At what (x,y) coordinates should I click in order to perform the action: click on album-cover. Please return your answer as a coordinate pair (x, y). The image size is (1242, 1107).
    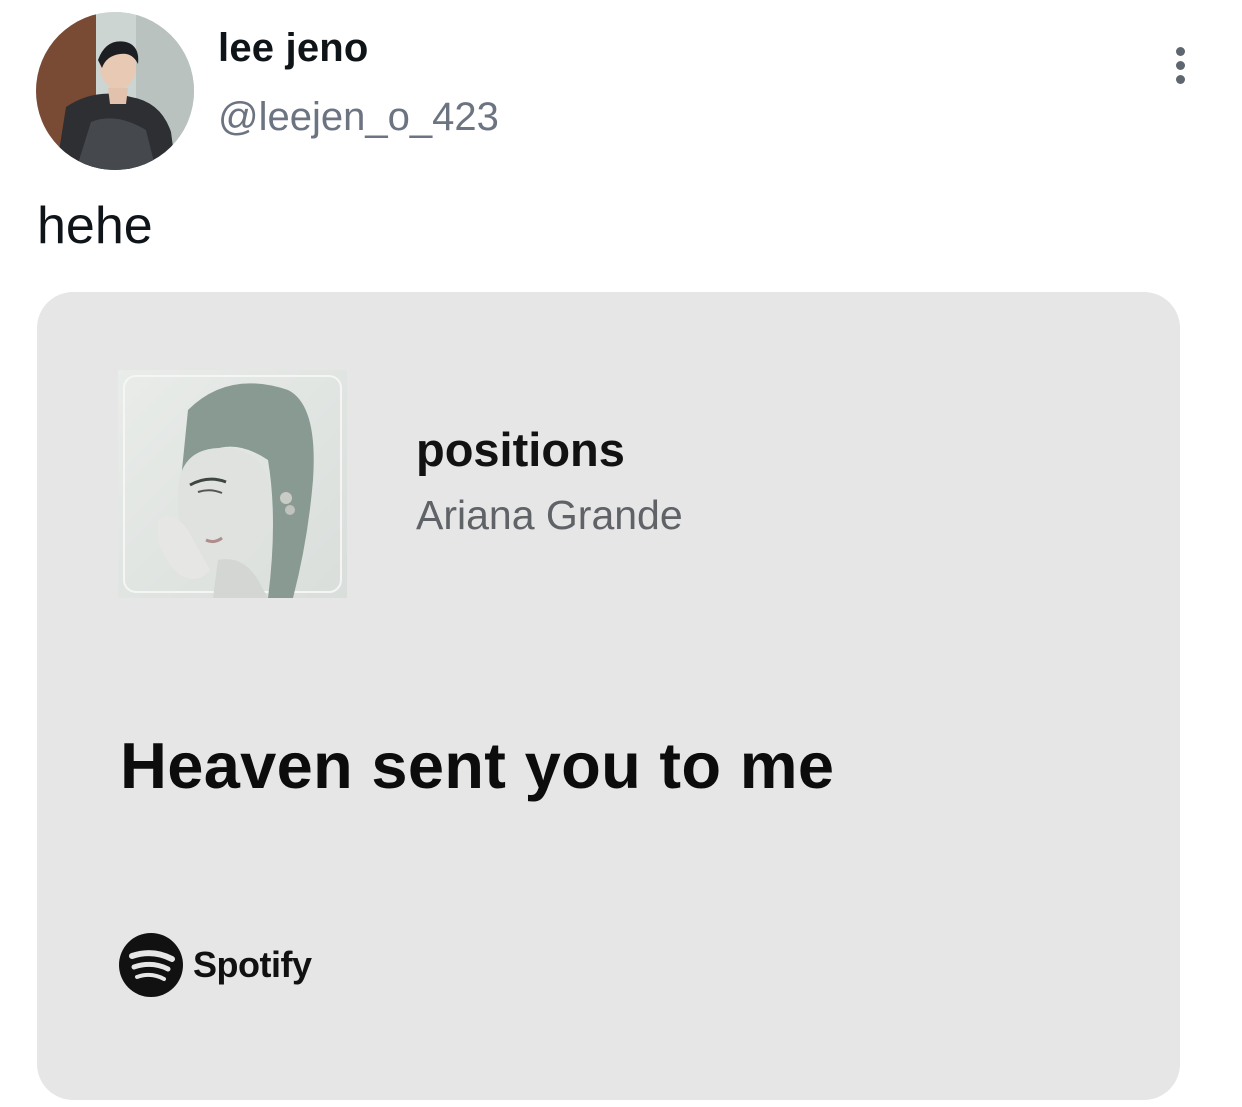
    Looking at the image, I should click on (232, 484).